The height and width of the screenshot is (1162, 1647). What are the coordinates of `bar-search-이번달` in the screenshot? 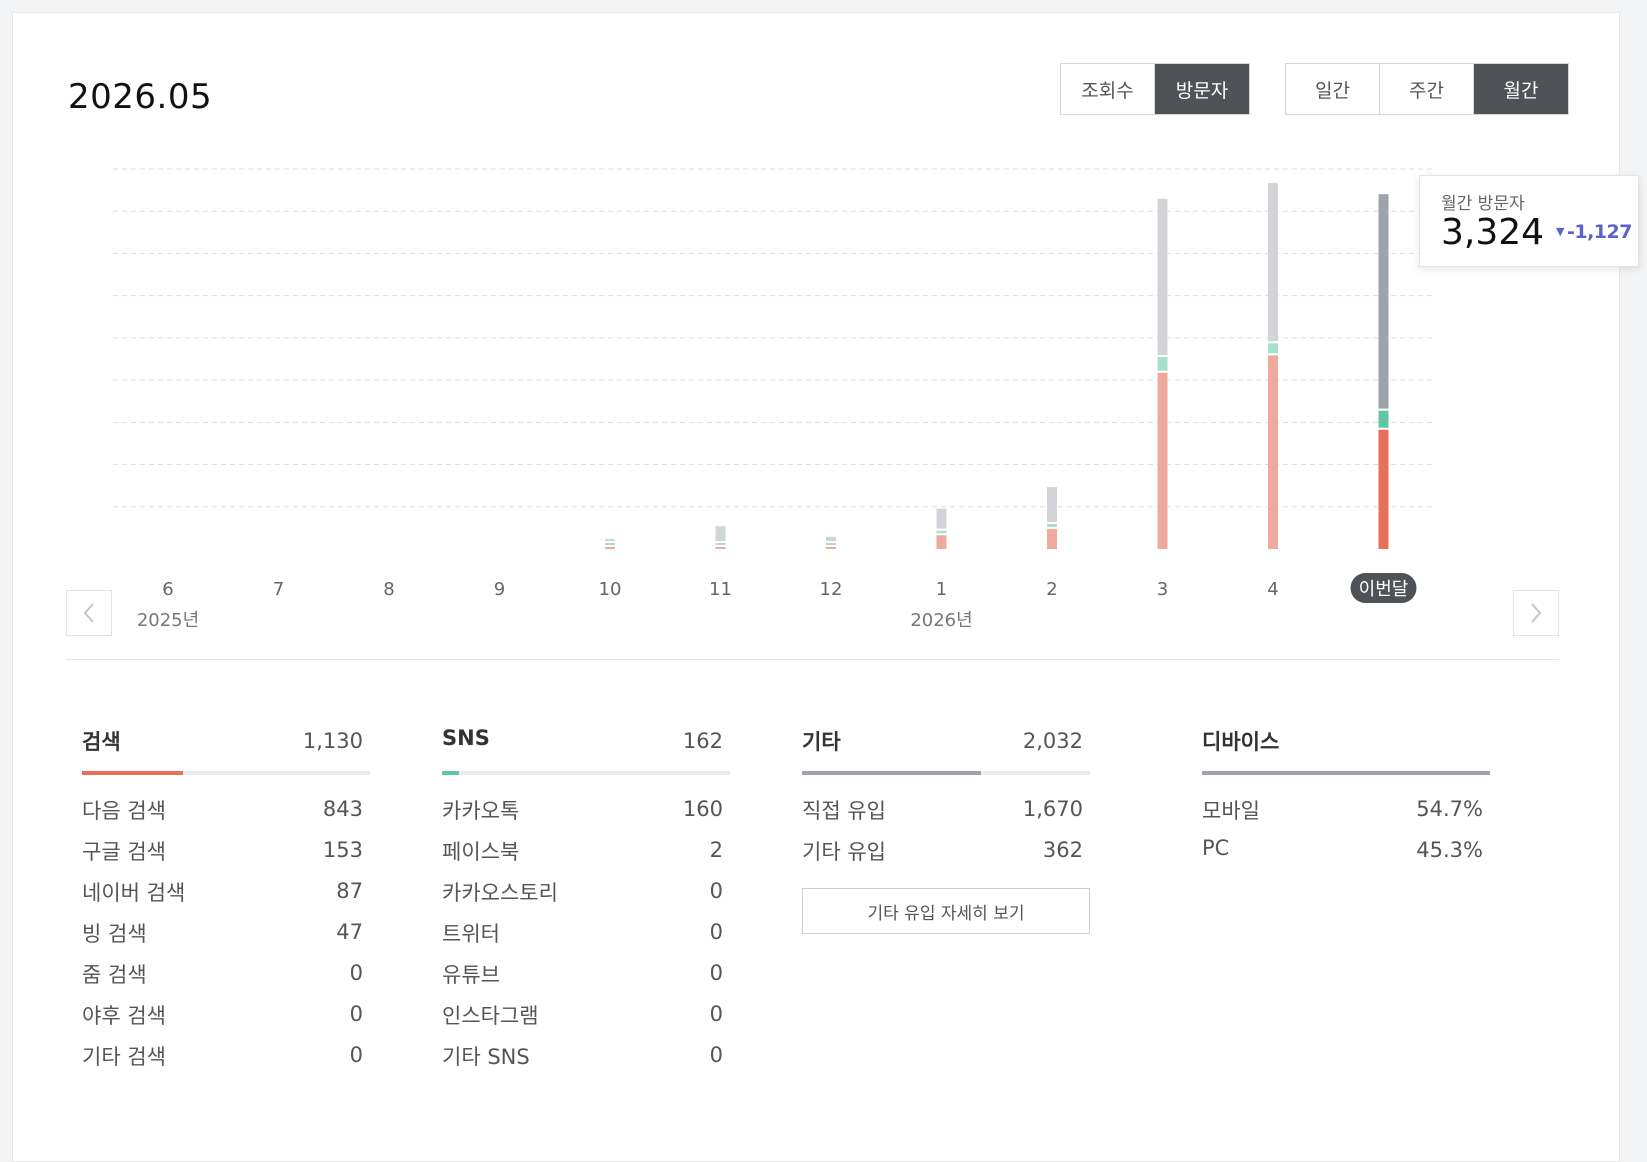 It's located at (1383, 489).